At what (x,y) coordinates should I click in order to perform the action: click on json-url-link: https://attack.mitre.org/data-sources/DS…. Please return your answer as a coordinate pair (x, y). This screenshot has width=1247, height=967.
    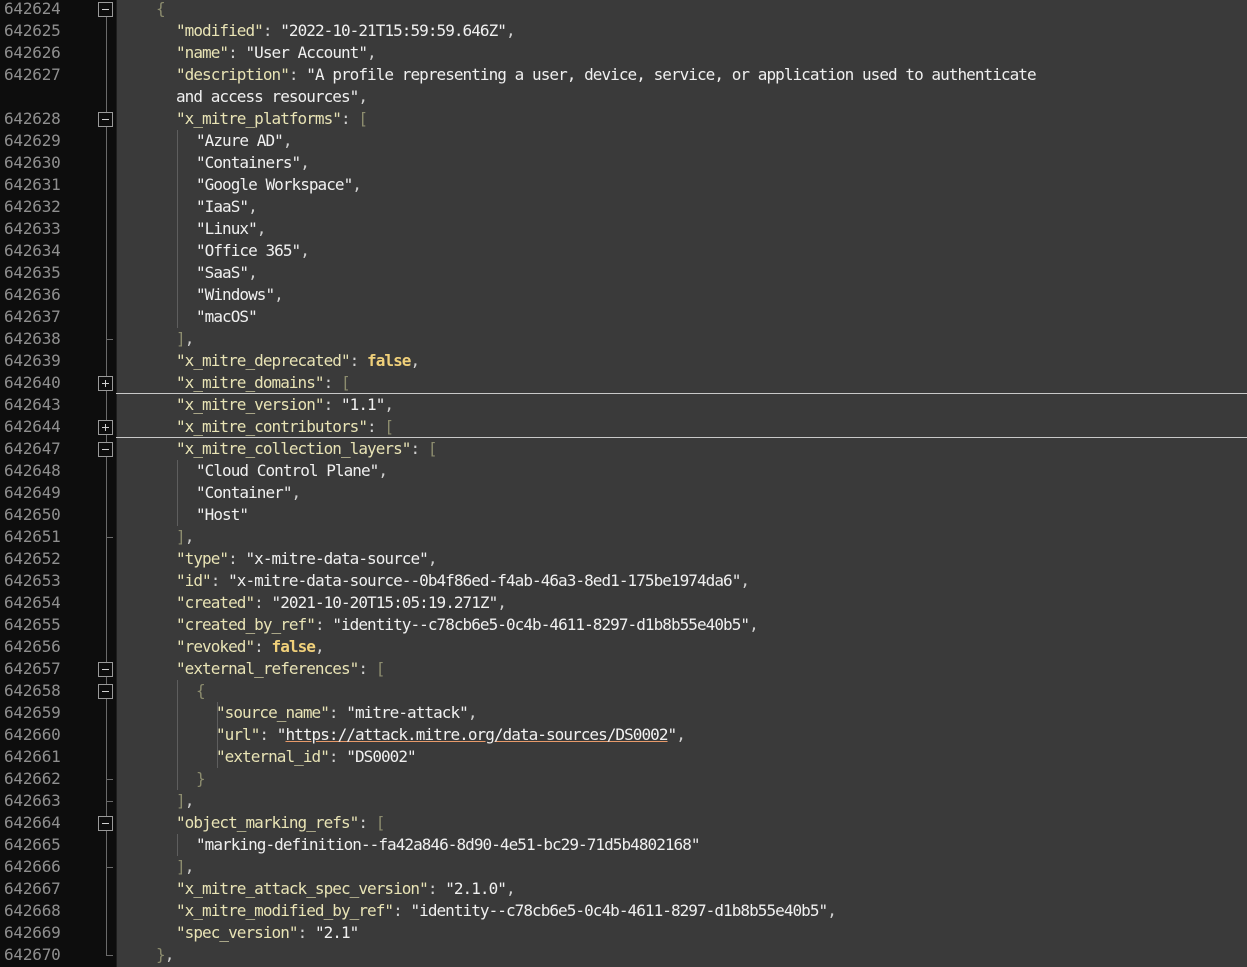
    Looking at the image, I should click on (476, 734).